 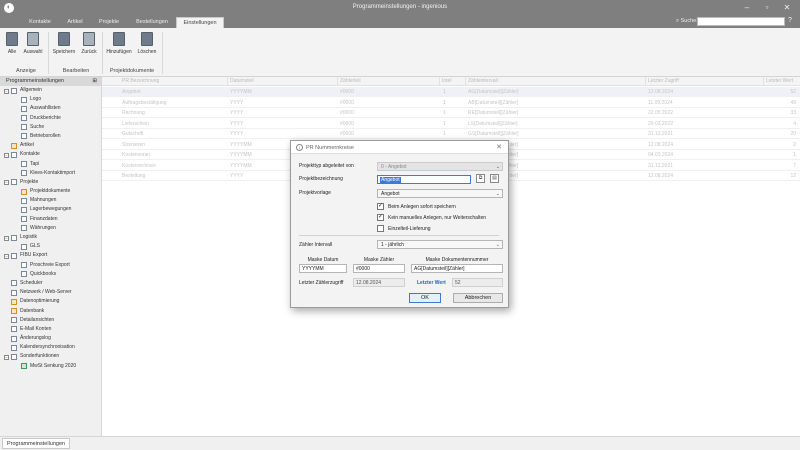 I want to click on sidebar-item: Scheduler, so click(x=50, y=283).